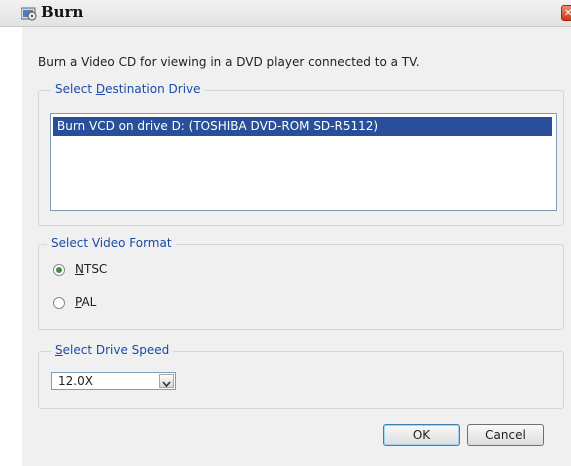 Image resolution: width=571 pixels, height=466 pixels. I want to click on radio-button-ntsc, so click(59, 270).